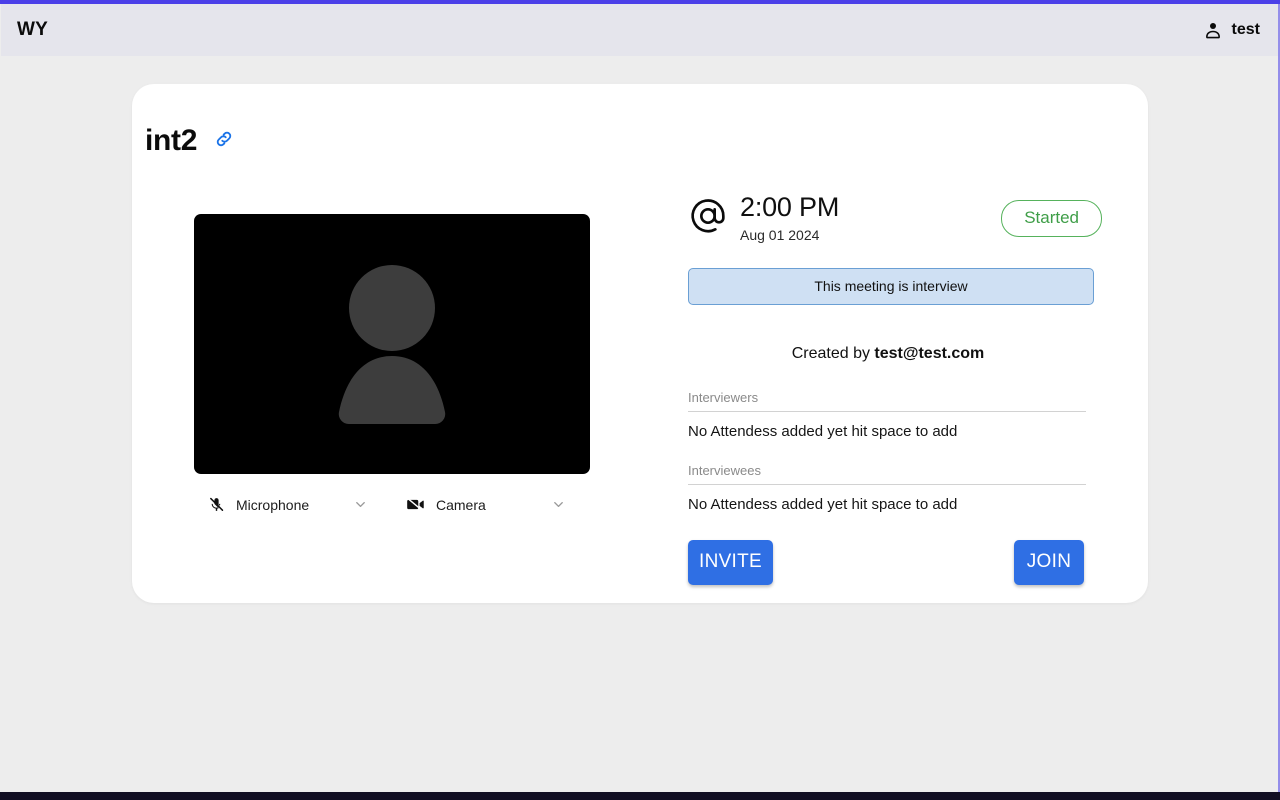  Describe the element at coordinates (491, 504) in the screenshot. I see `camera-control: Camera` at that location.